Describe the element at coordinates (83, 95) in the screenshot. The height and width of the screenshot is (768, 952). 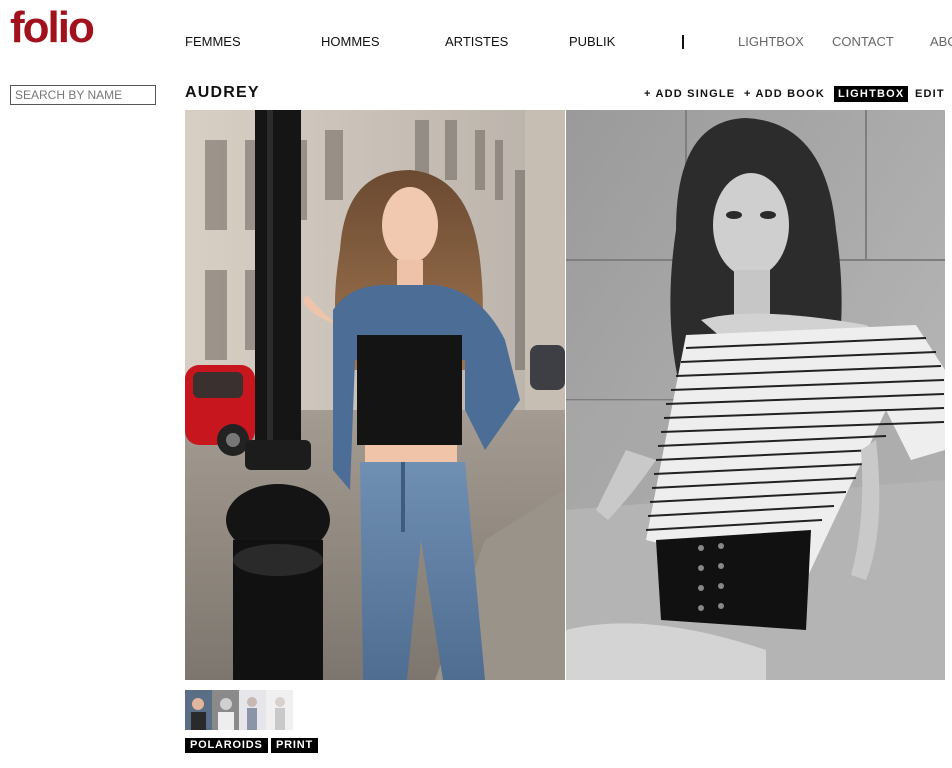
I see `search-by-name-input` at that location.